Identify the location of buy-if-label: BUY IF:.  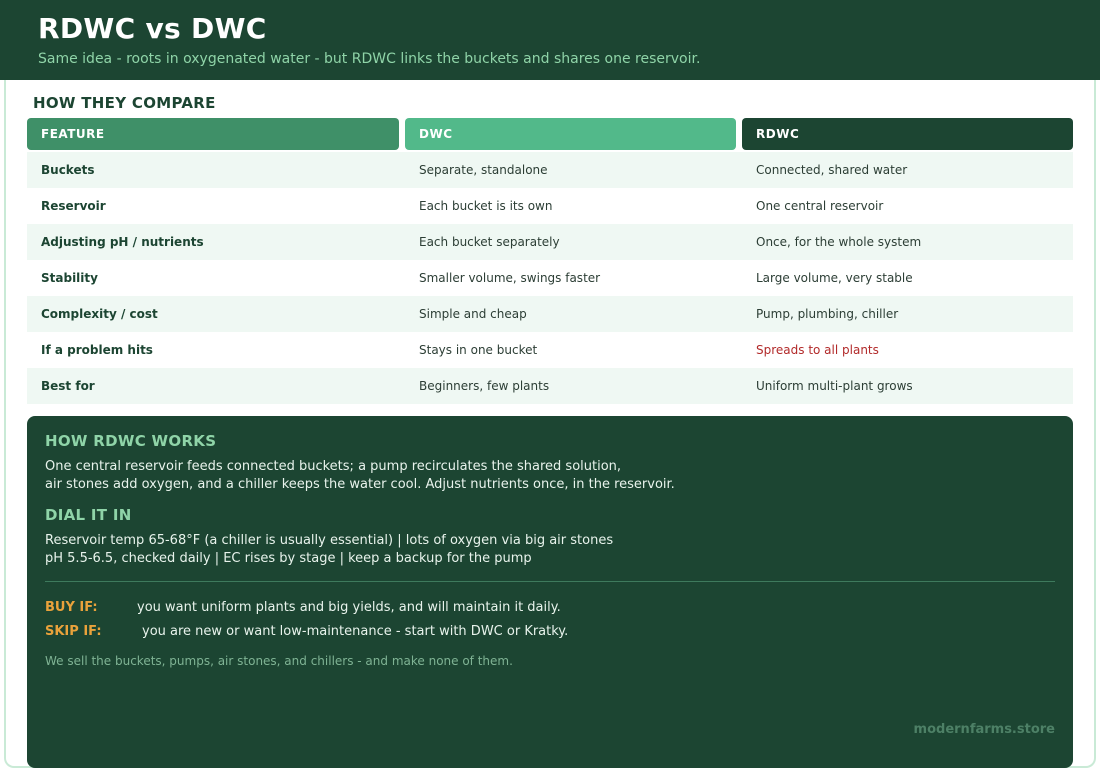
(71, 607).